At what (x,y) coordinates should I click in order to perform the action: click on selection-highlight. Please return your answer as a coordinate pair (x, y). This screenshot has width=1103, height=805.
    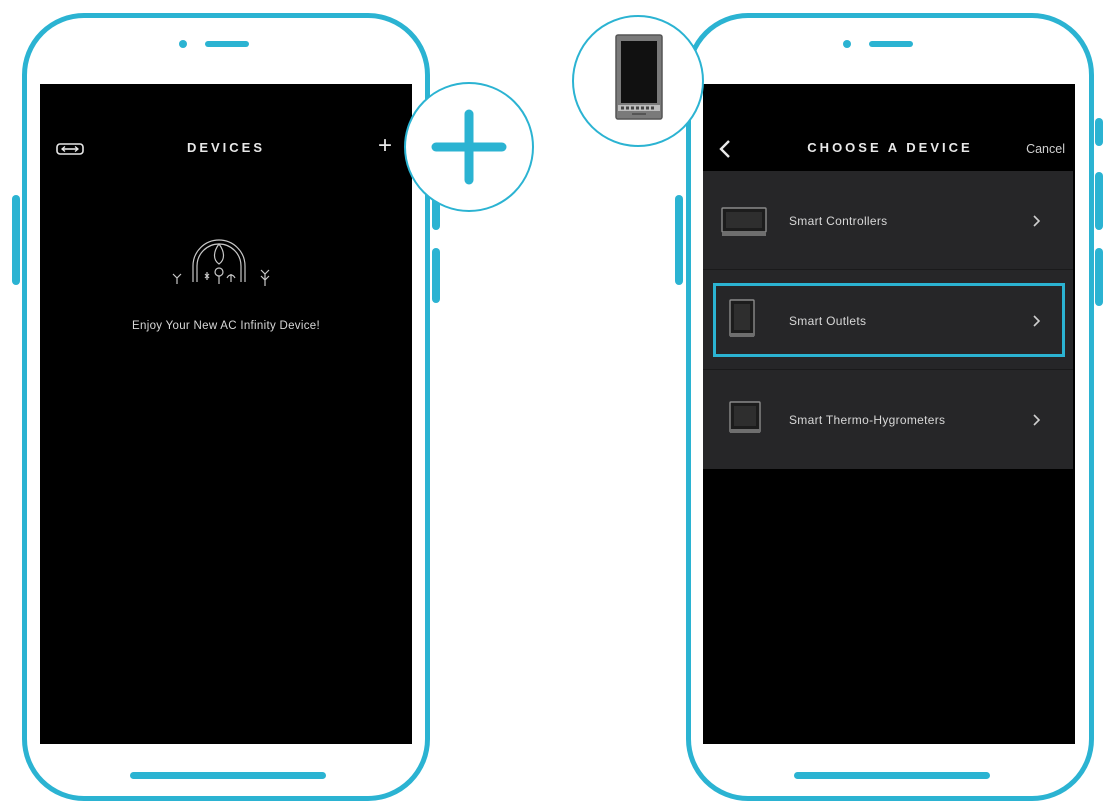
    Looking at the image, I should click on (889, 320).